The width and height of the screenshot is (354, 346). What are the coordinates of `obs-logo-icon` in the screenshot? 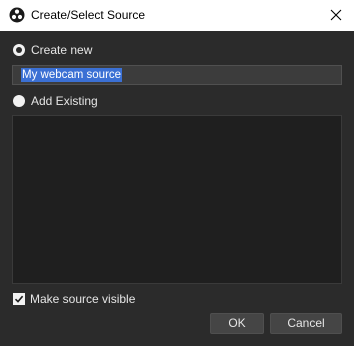 It's located at (17, 15).